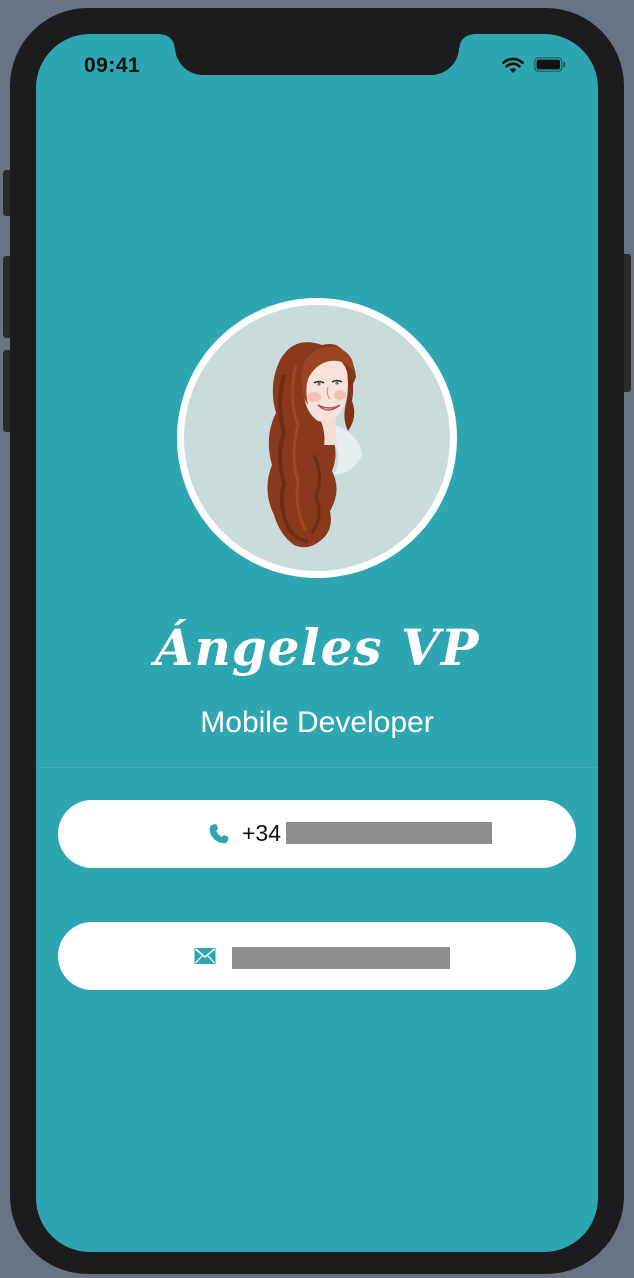 The height and width of the screenshot is (1278, 634). I want to click on avatar-background, so click(317, 438).